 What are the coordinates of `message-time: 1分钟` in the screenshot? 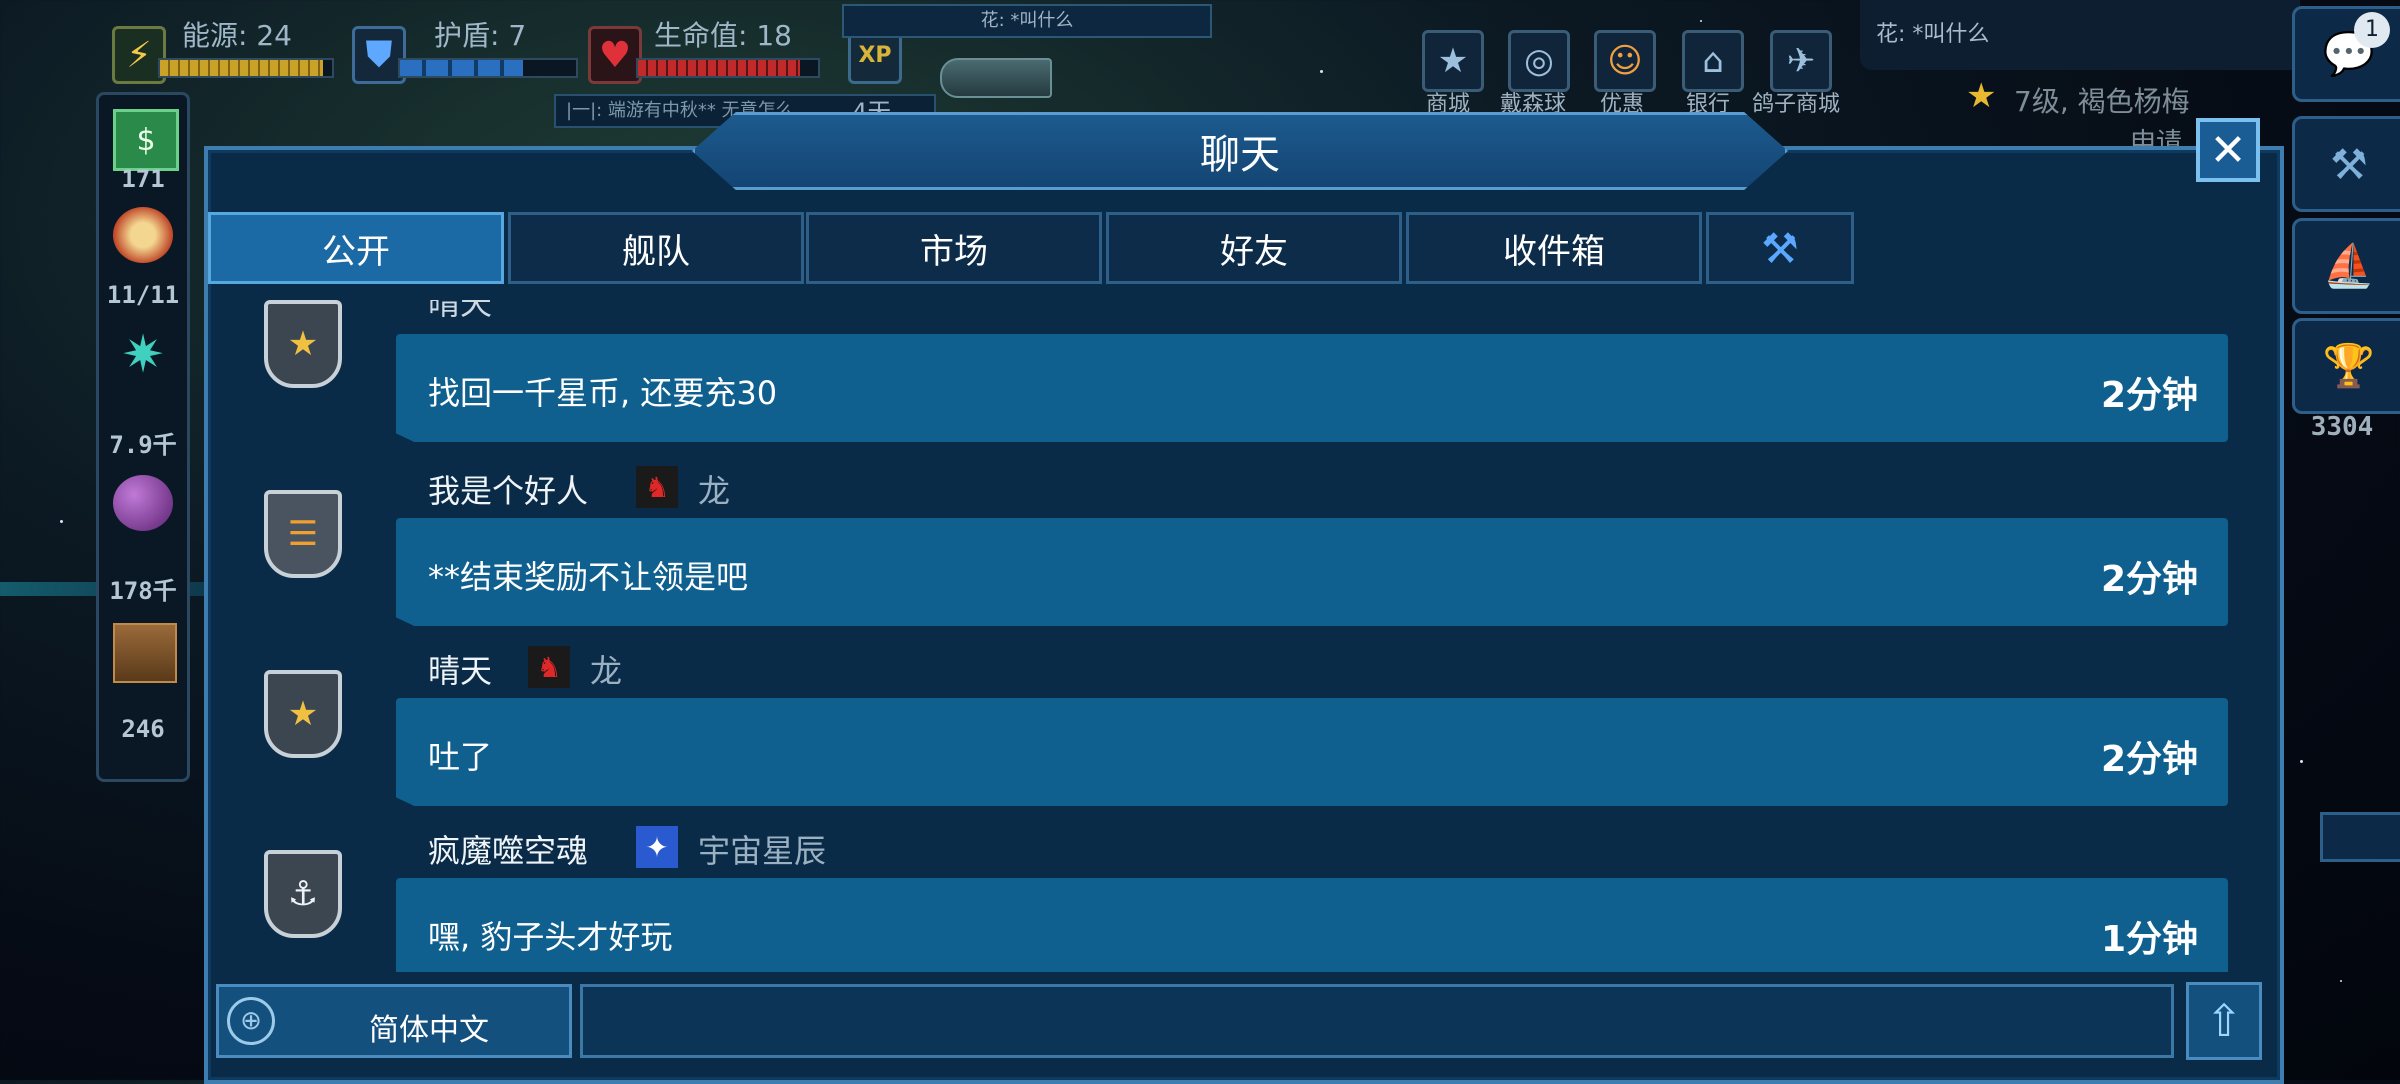 It's located at (2149, 939).